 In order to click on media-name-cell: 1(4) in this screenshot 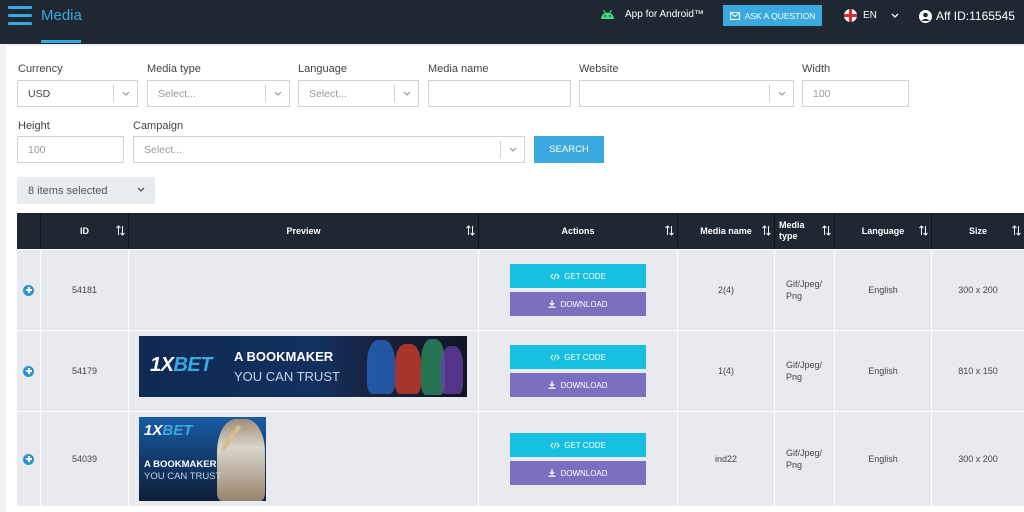, I will do `click(726, 371)`.